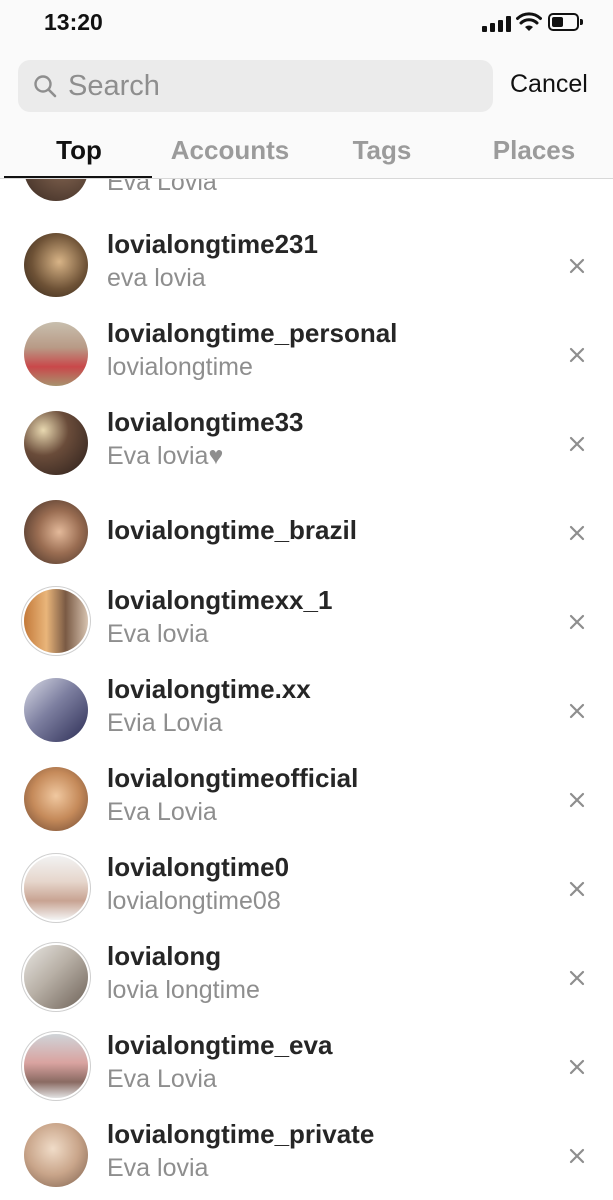 The image size is (613, 1200). I want to click on result-username: lovialongtime.xx, so click(209, 689).